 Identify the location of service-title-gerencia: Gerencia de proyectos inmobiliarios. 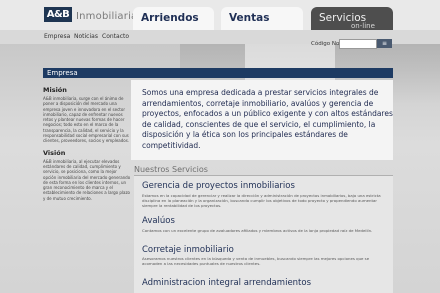
(218, 186).